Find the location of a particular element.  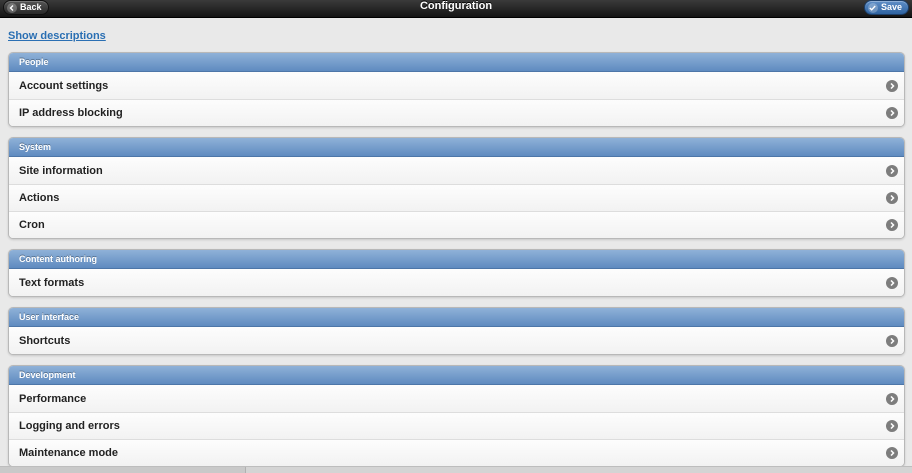

page-title: Configuration is located at coordinates (456, 6).